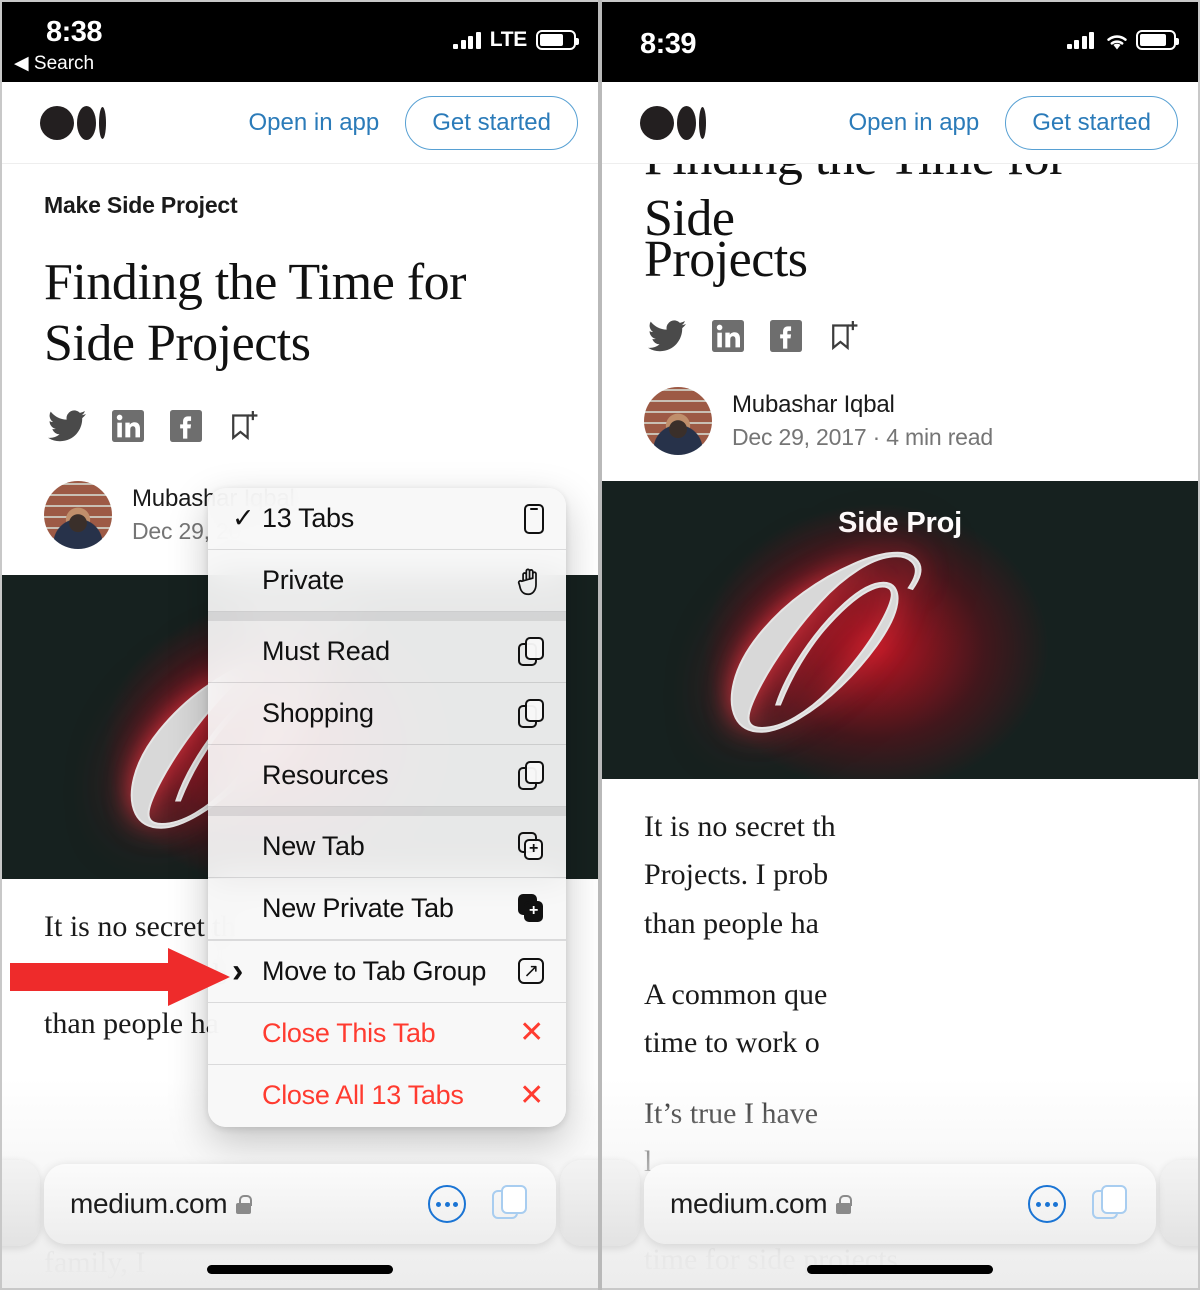 This screenshot has width=1200, height=1290. I want to click on hero-title: Side Proj, so click(900, 522).